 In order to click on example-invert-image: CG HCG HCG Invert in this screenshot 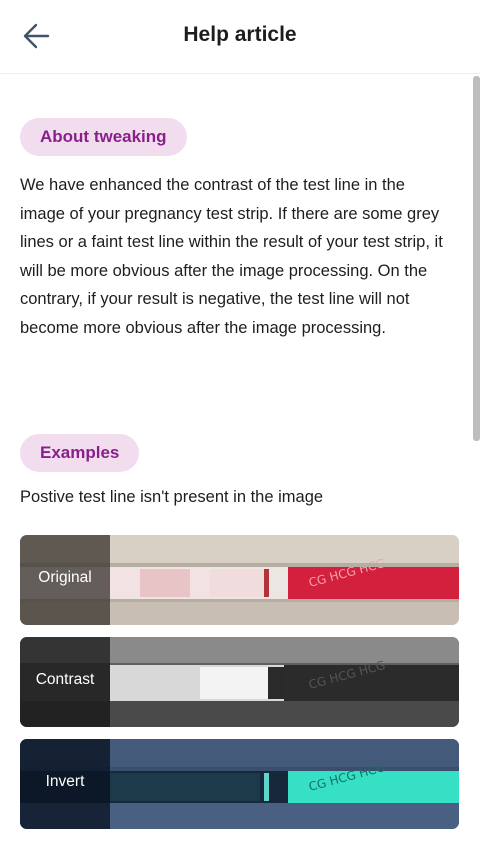, I will do `click(239, 784)`.